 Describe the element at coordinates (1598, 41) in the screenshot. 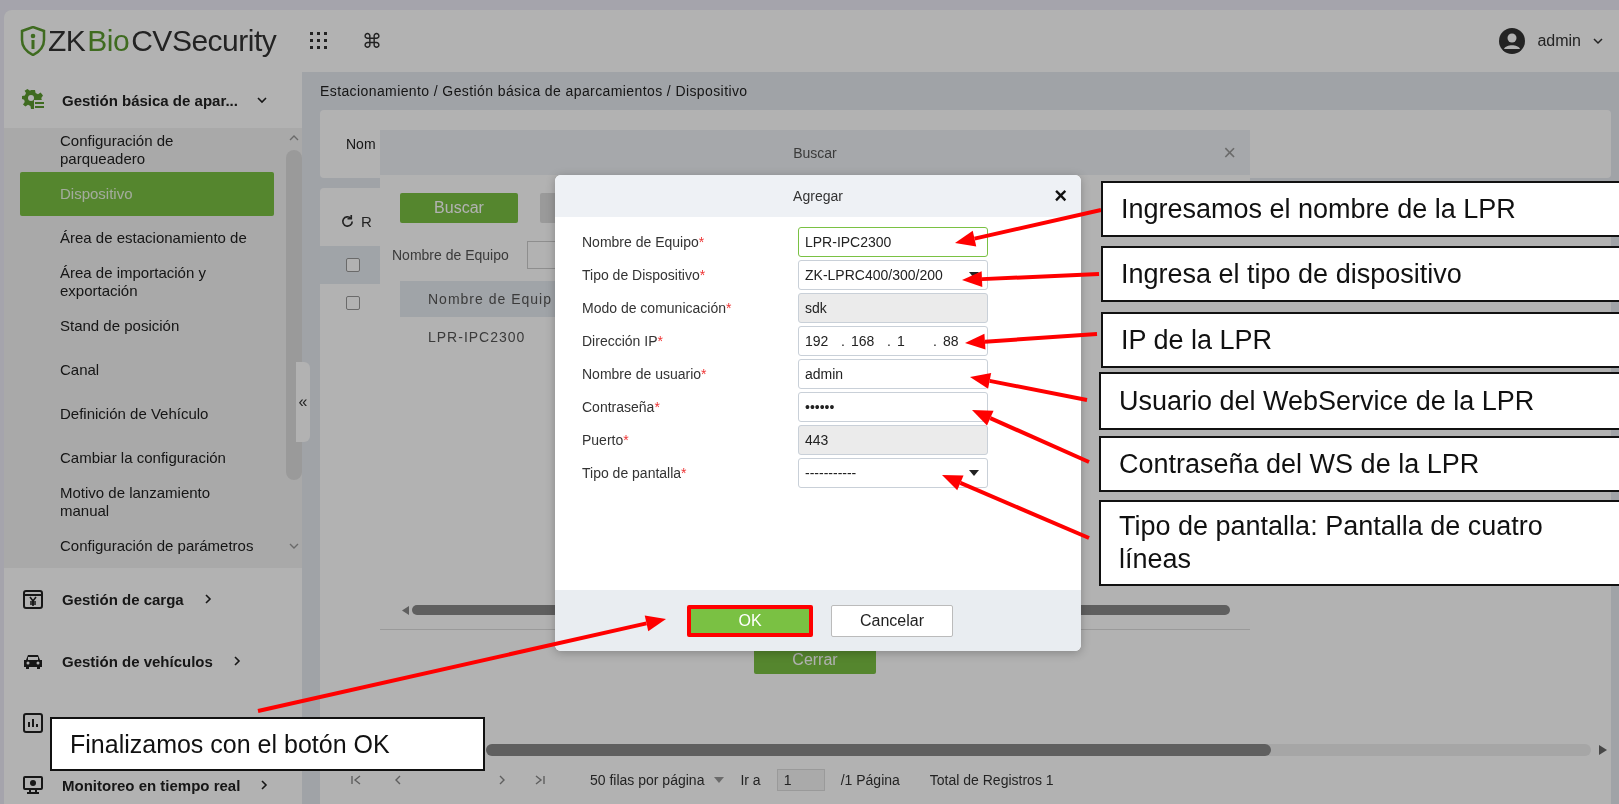

I see `chevron-down-icon` at that location.